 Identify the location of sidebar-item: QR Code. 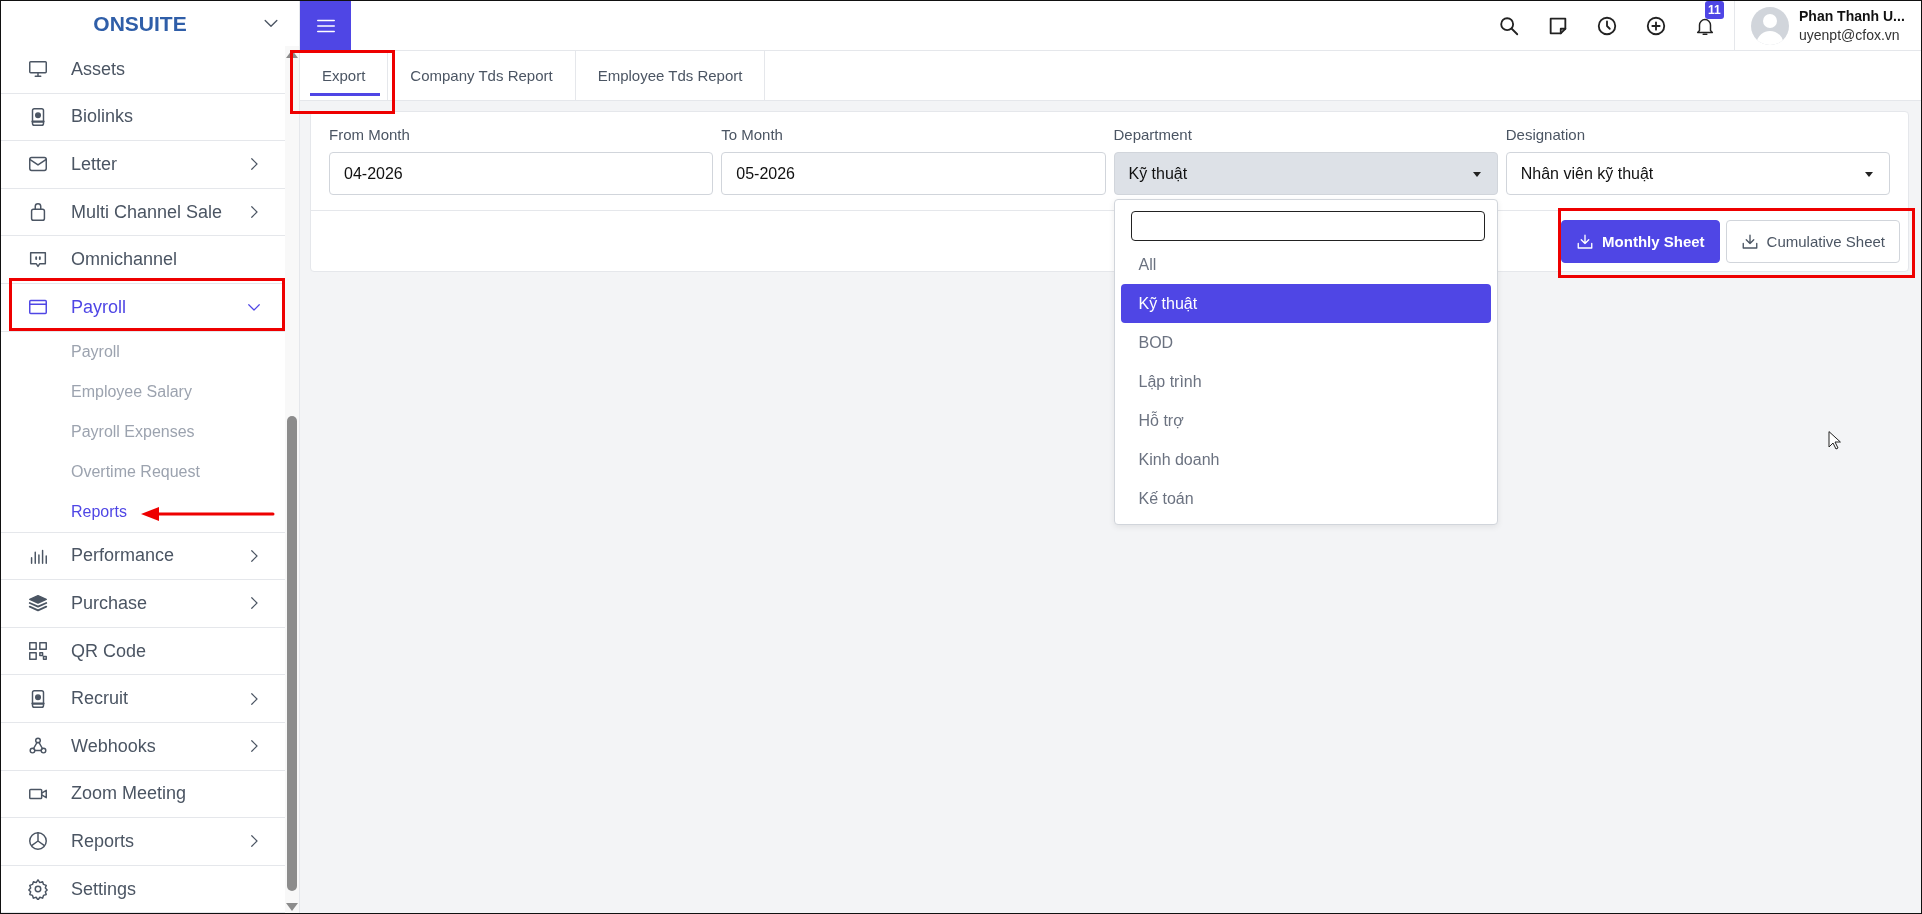
(143, 651).